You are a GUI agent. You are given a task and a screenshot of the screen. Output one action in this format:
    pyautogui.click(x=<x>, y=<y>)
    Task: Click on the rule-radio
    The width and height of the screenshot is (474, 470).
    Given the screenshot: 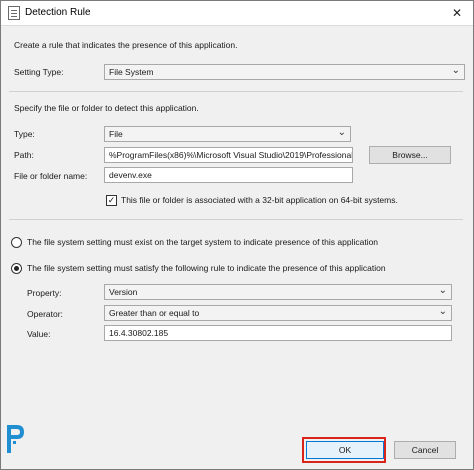 What is the action you would take?
    pyautogui.click(x=16, y=268)
    